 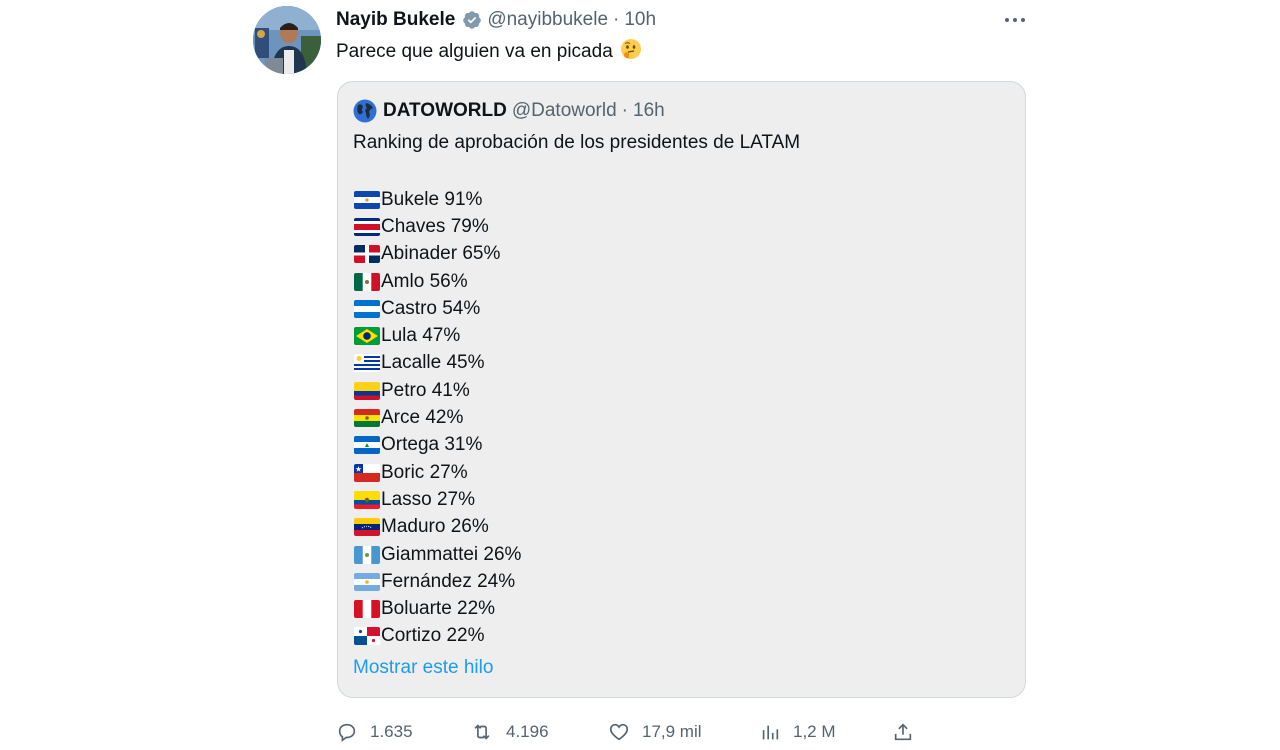 What do you see at coordinates (395, 20) in the screenshot?
I see `author-name: Nayib Bukele` at bounding box center [395, 20].